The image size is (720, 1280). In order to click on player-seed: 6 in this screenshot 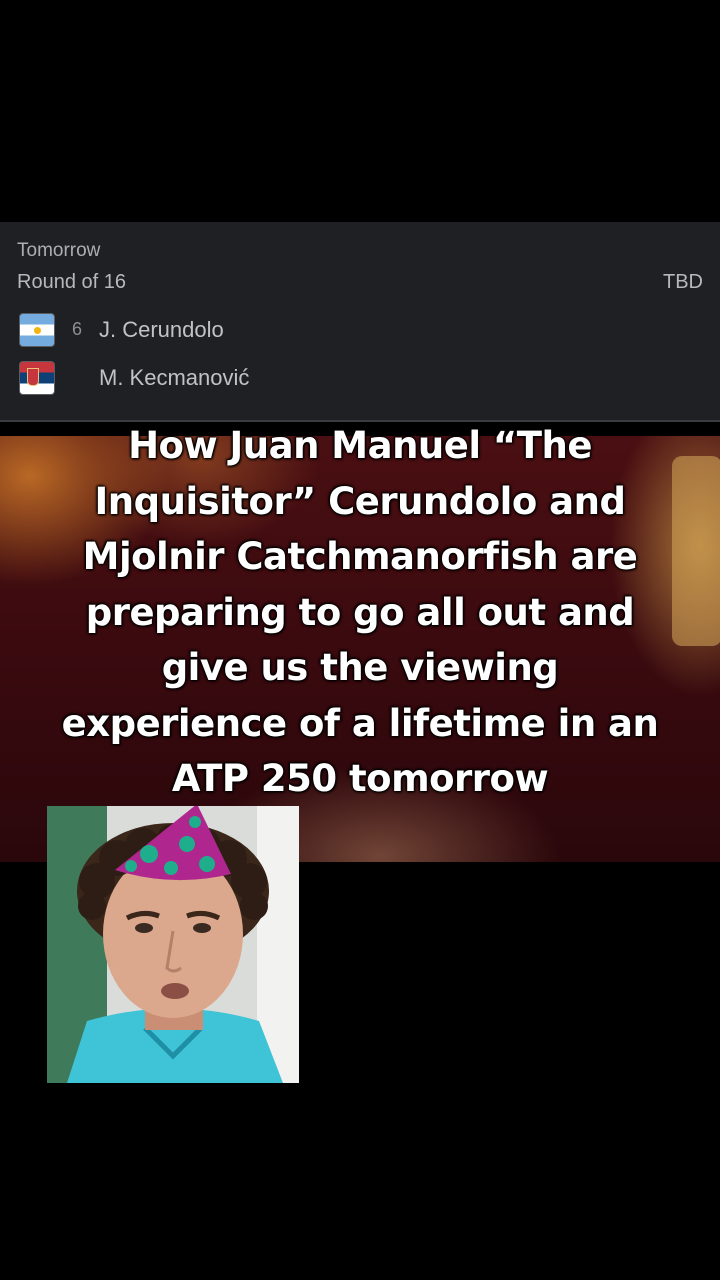, I will do `click(77, 329)`.